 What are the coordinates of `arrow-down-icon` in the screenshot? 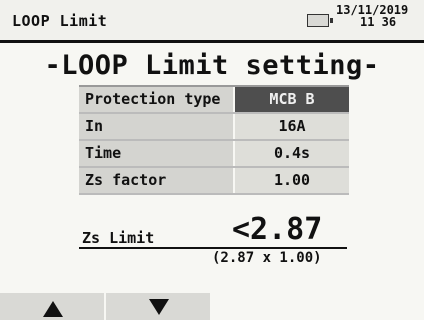 It's located at (159, 307).